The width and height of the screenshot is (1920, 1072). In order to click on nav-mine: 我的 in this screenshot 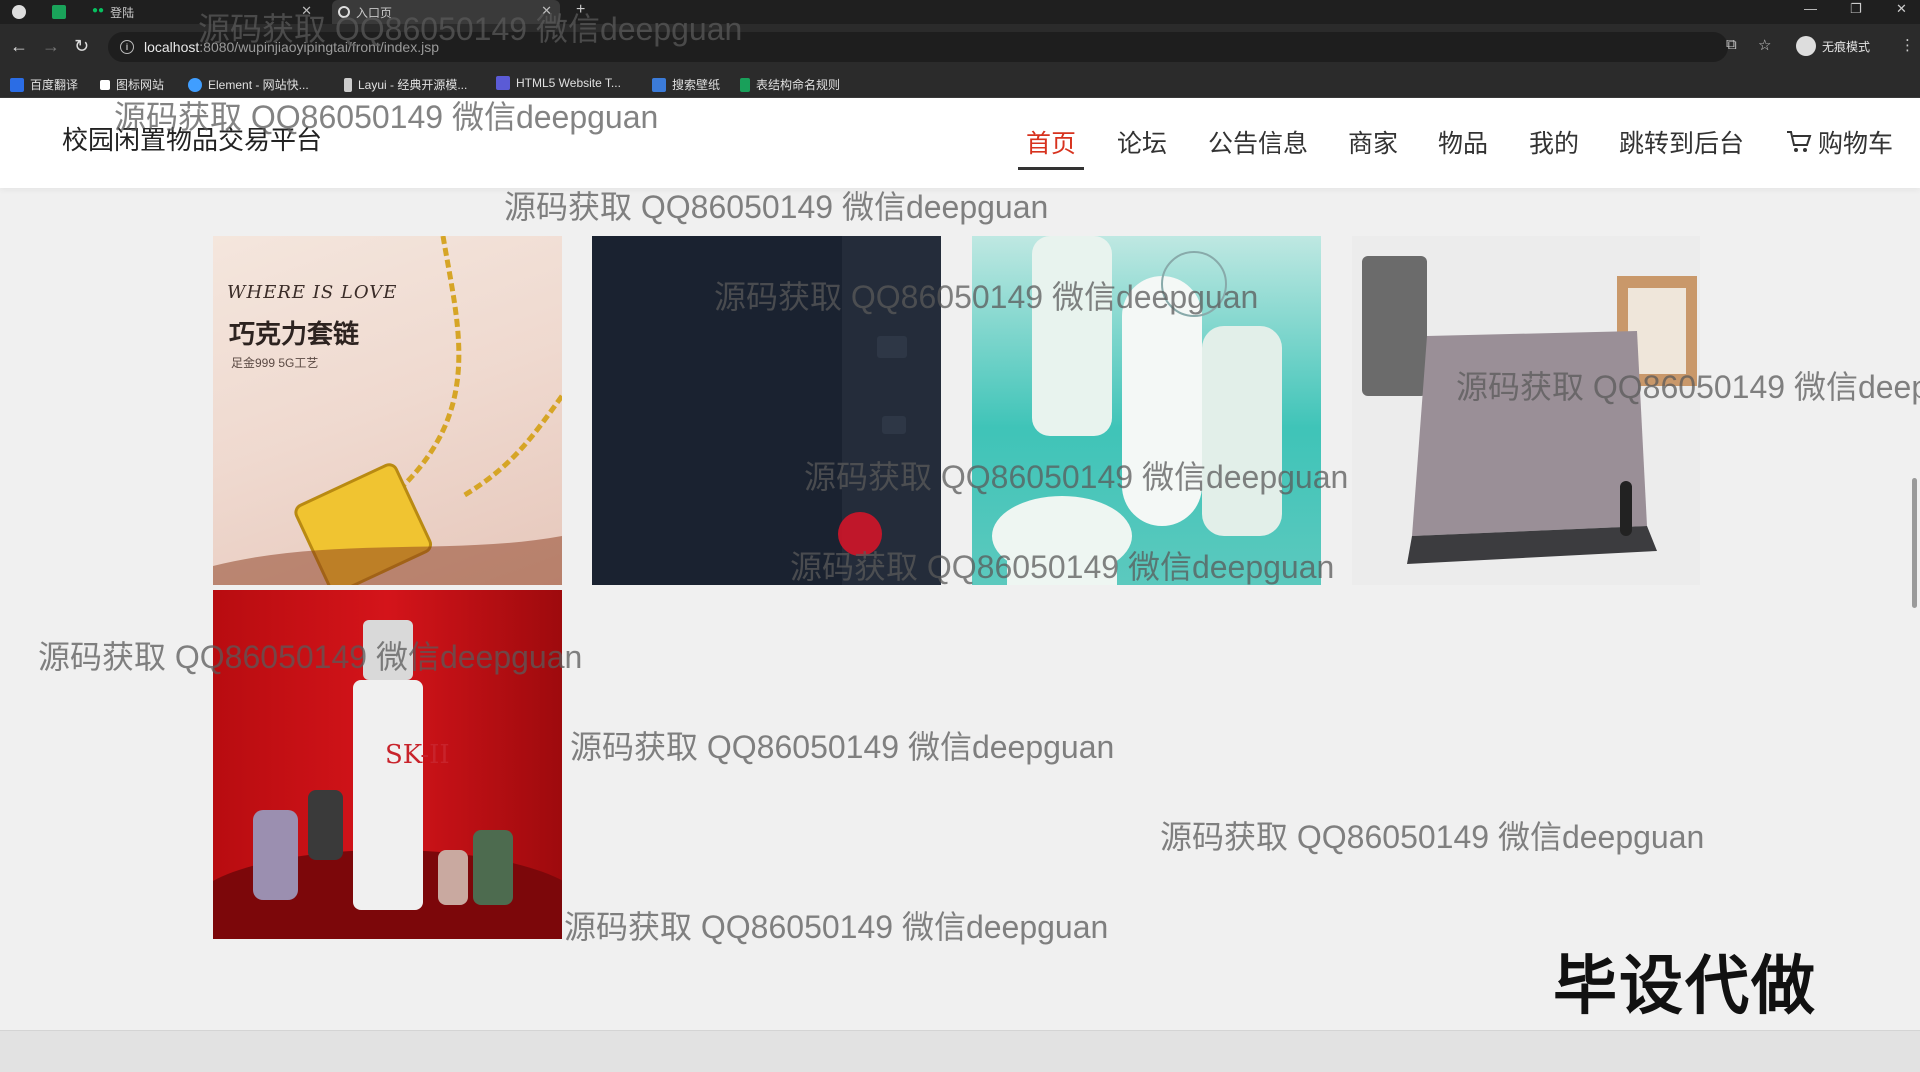, I will do `click(1554, 142)`.